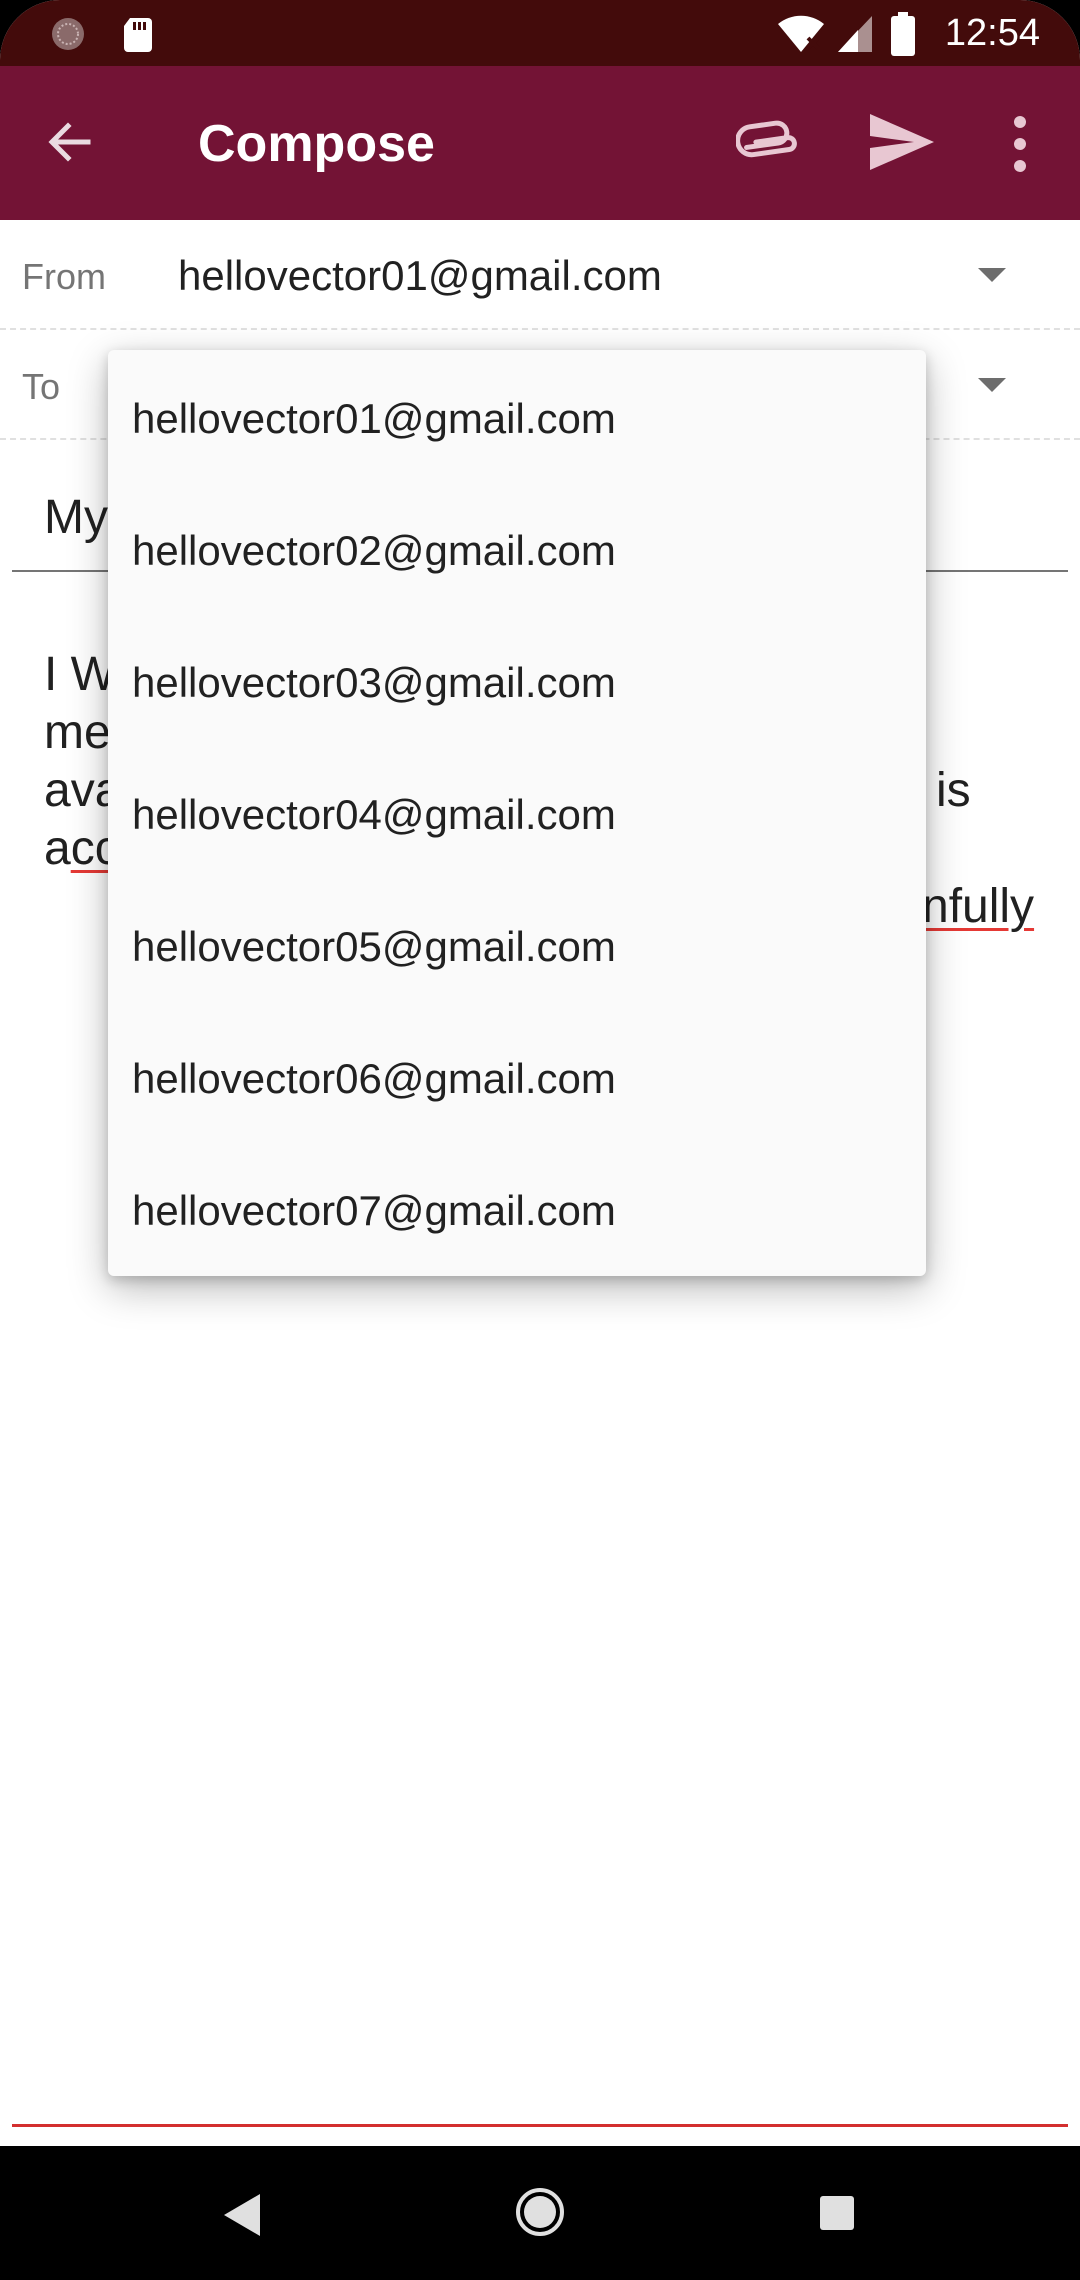 The width and height of the screenshot is (1080, 2280). I want to click on subject-input: My, so click(76, 518).